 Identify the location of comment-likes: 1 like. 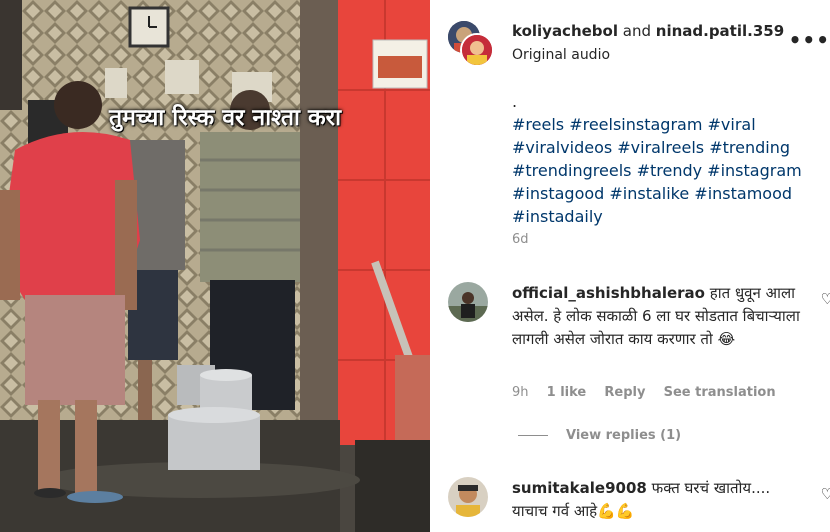
(567, 392).